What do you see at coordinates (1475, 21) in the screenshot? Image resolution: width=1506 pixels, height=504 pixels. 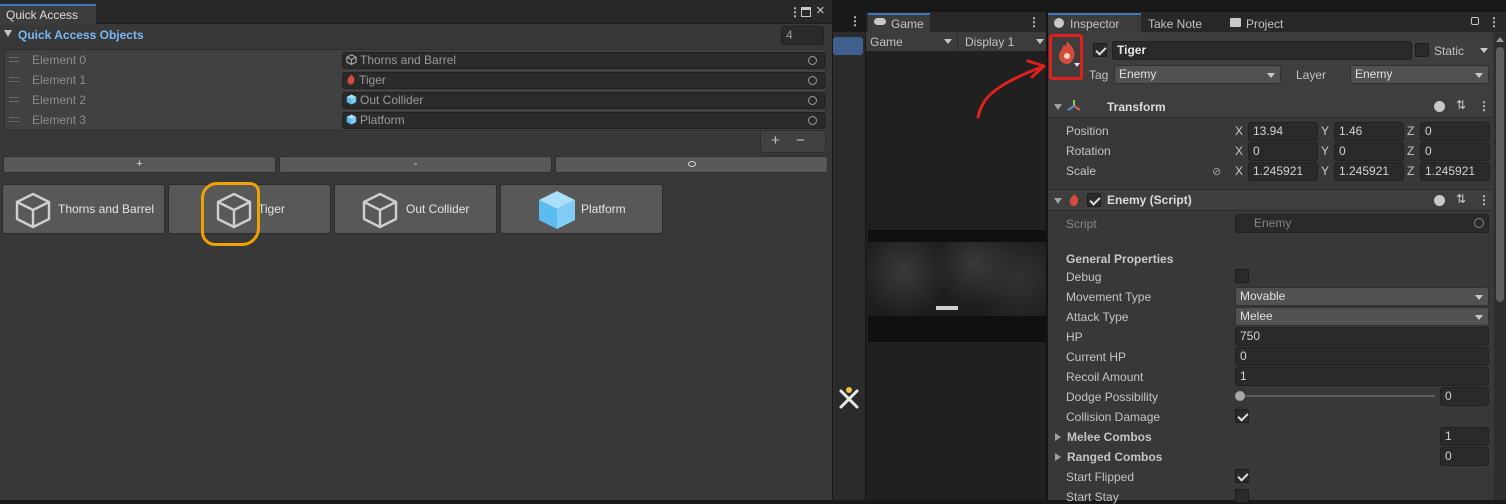 I see `lock-icon` at bounding box center [1475, 21].